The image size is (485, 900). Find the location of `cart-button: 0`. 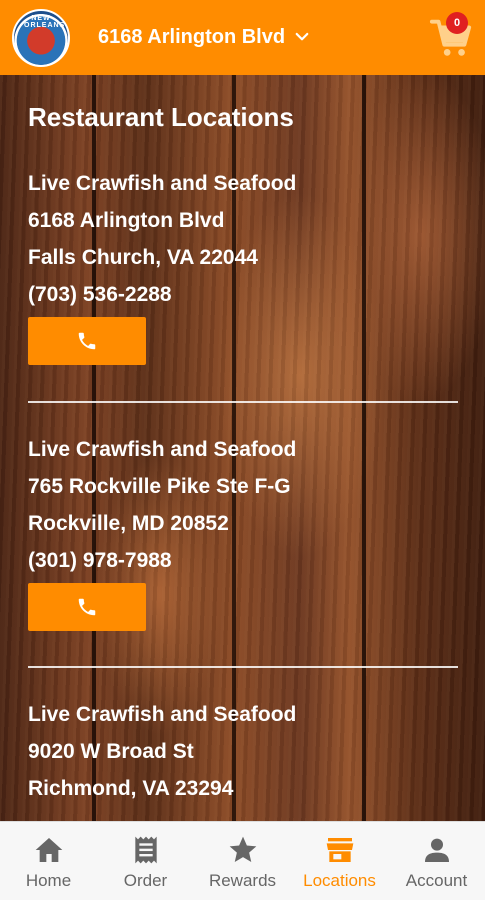

cart-button: 0 is located at coordinates (451, 36).